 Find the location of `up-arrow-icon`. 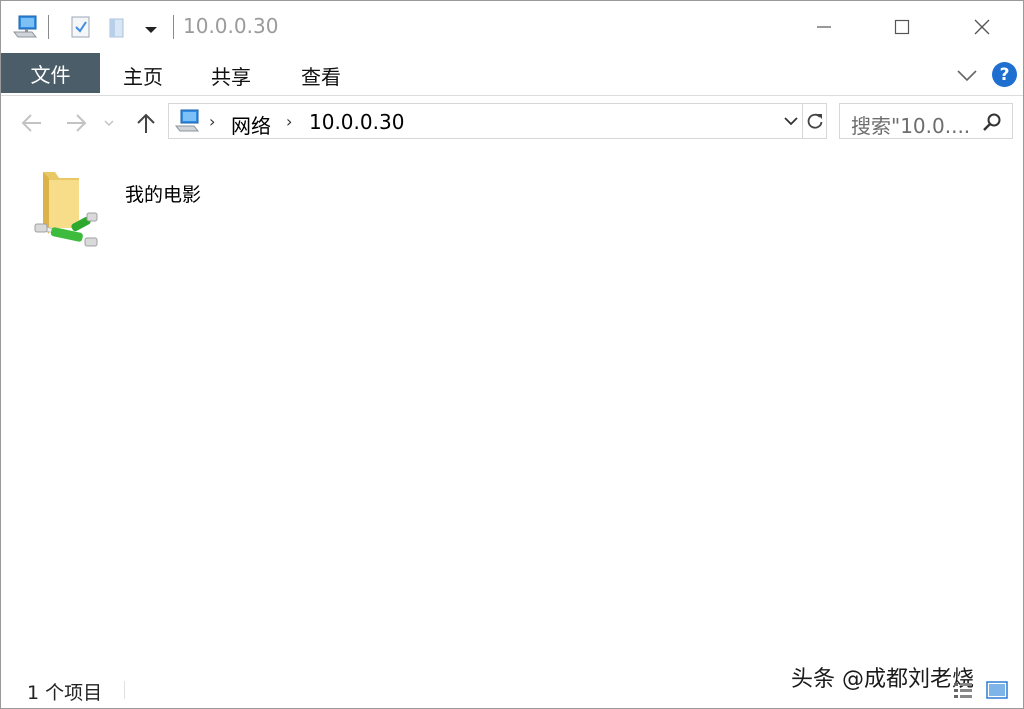

up-arrow-icon is located at coordinates (146, 123).